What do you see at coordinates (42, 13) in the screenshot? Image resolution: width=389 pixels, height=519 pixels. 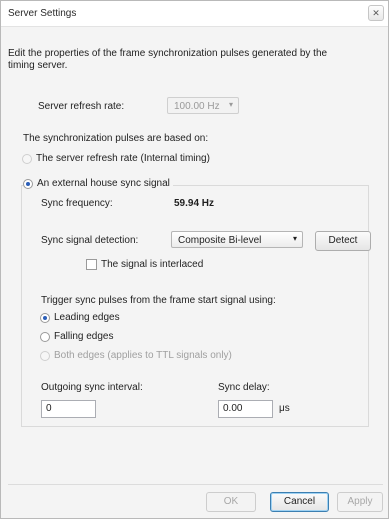 I see `window-title: Server Settings` at bounding box center [42, 13].